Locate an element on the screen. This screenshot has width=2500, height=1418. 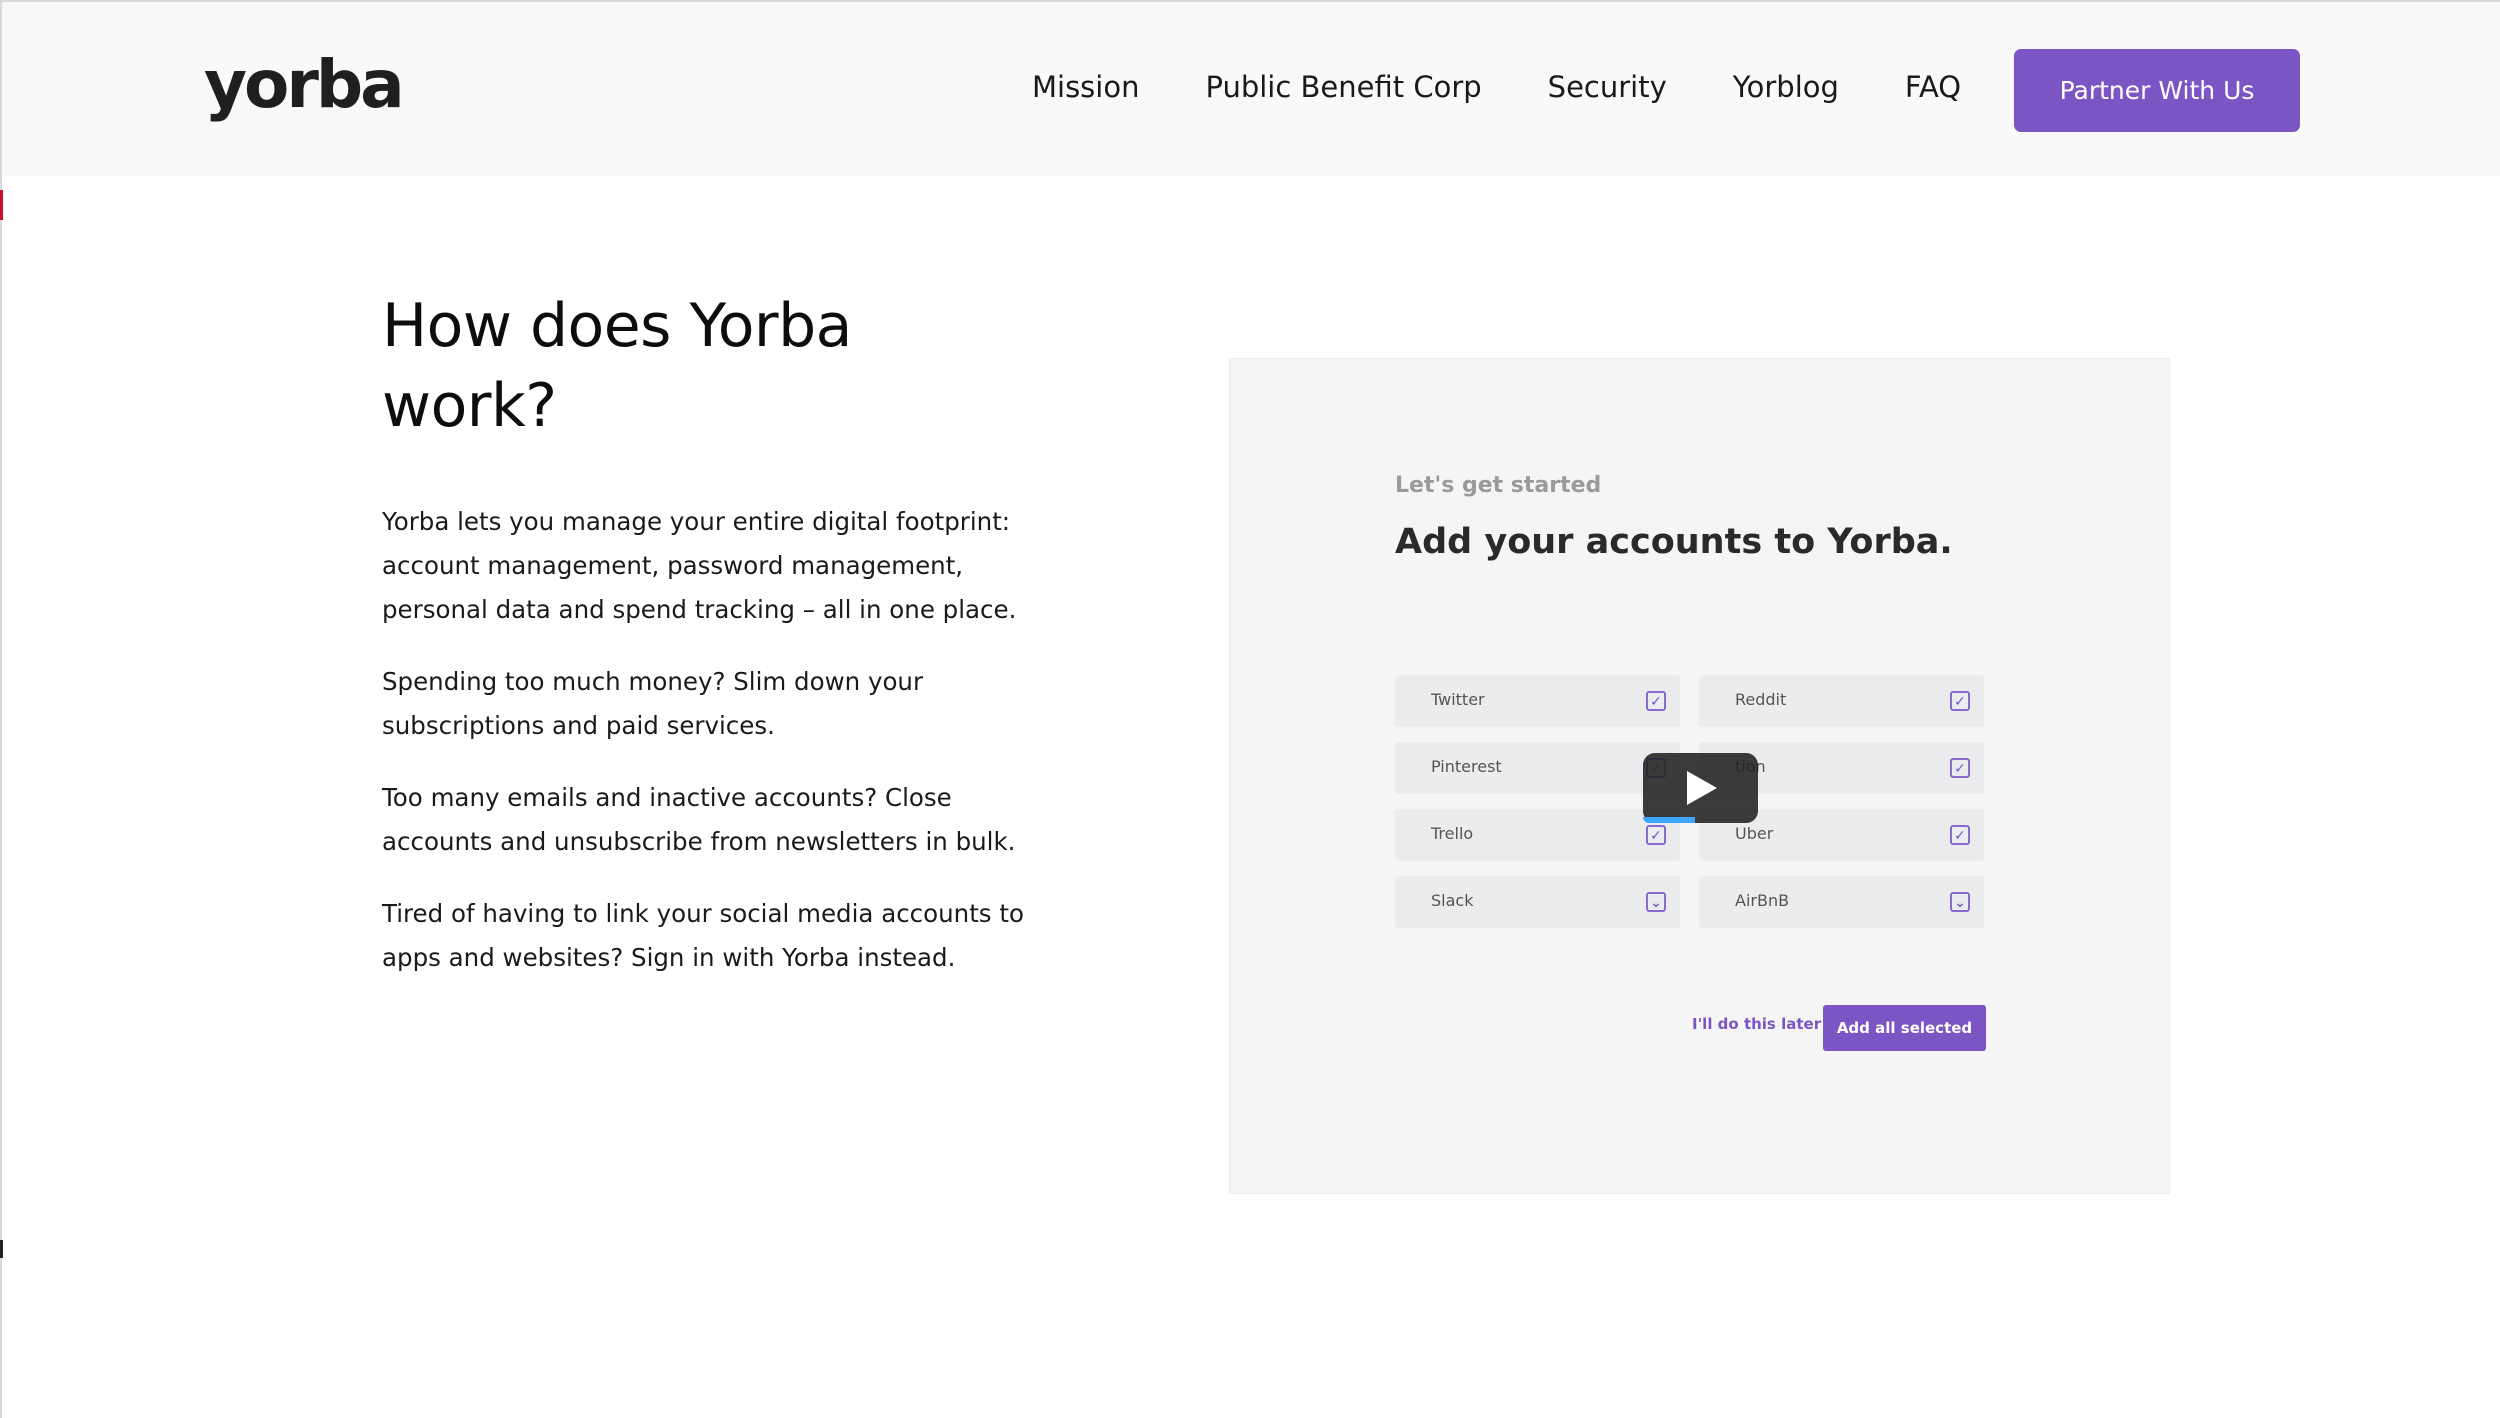
nav-link-mission: Mission is located at coordinates (1085, 87).